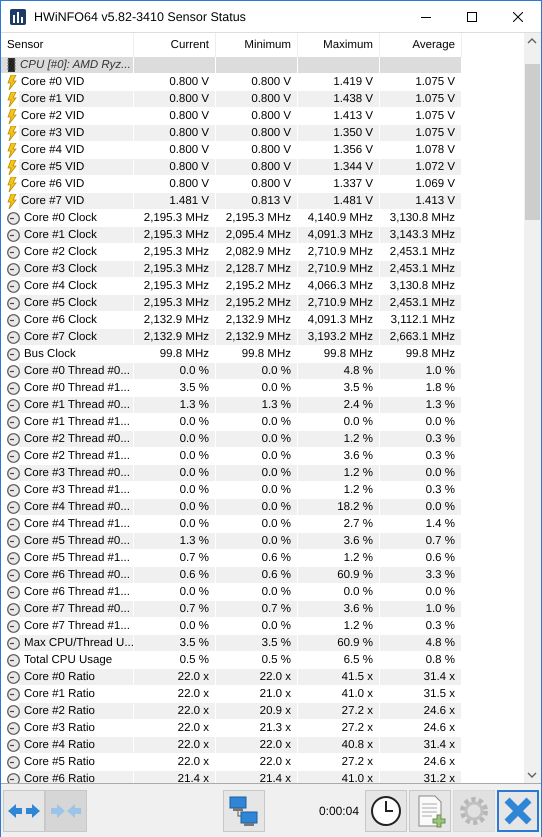 Image resolution: width=542 pixels, height=837 pixels. I want to click on value-cell: 6.5 %, so click(339, 660).